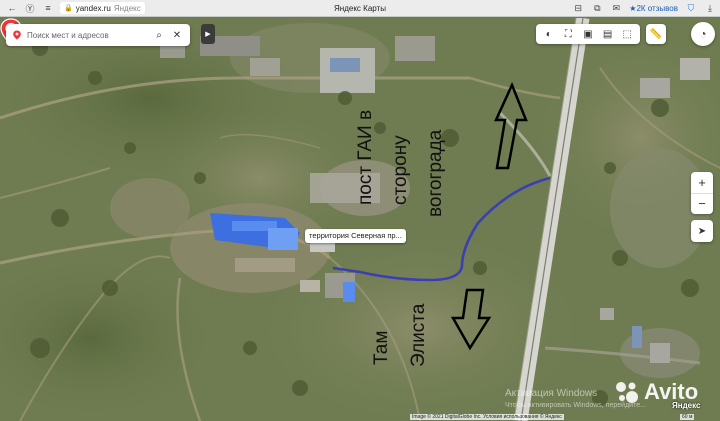 The image size is (720, 421). What do you see at coordinates (89, 35) in the screenshot?
I see `search-input` at bounding box center [89, 35].